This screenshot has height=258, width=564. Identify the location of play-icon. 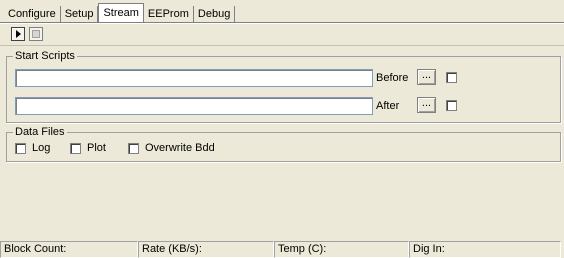
(18, 34).